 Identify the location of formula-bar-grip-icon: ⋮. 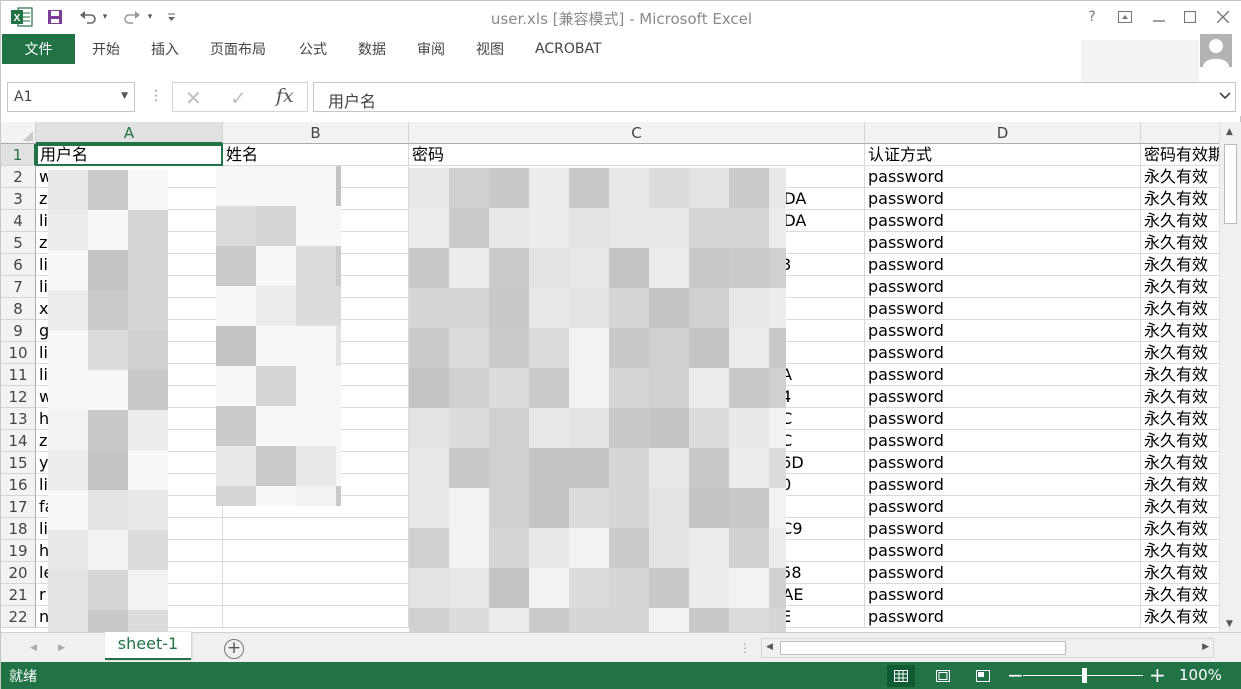
(156, 96).